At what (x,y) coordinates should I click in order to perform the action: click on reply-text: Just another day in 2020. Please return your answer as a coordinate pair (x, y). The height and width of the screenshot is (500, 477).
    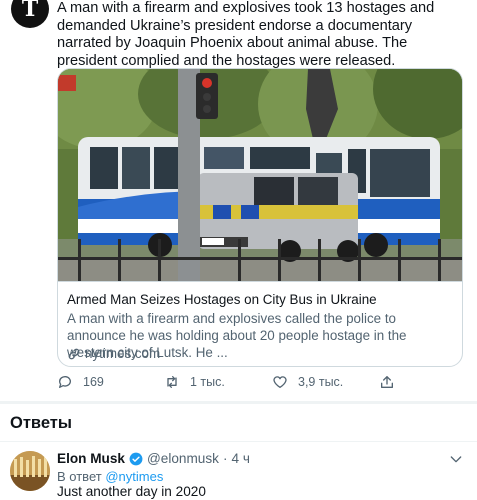
    Looking at the image, I should click on (131, 491).